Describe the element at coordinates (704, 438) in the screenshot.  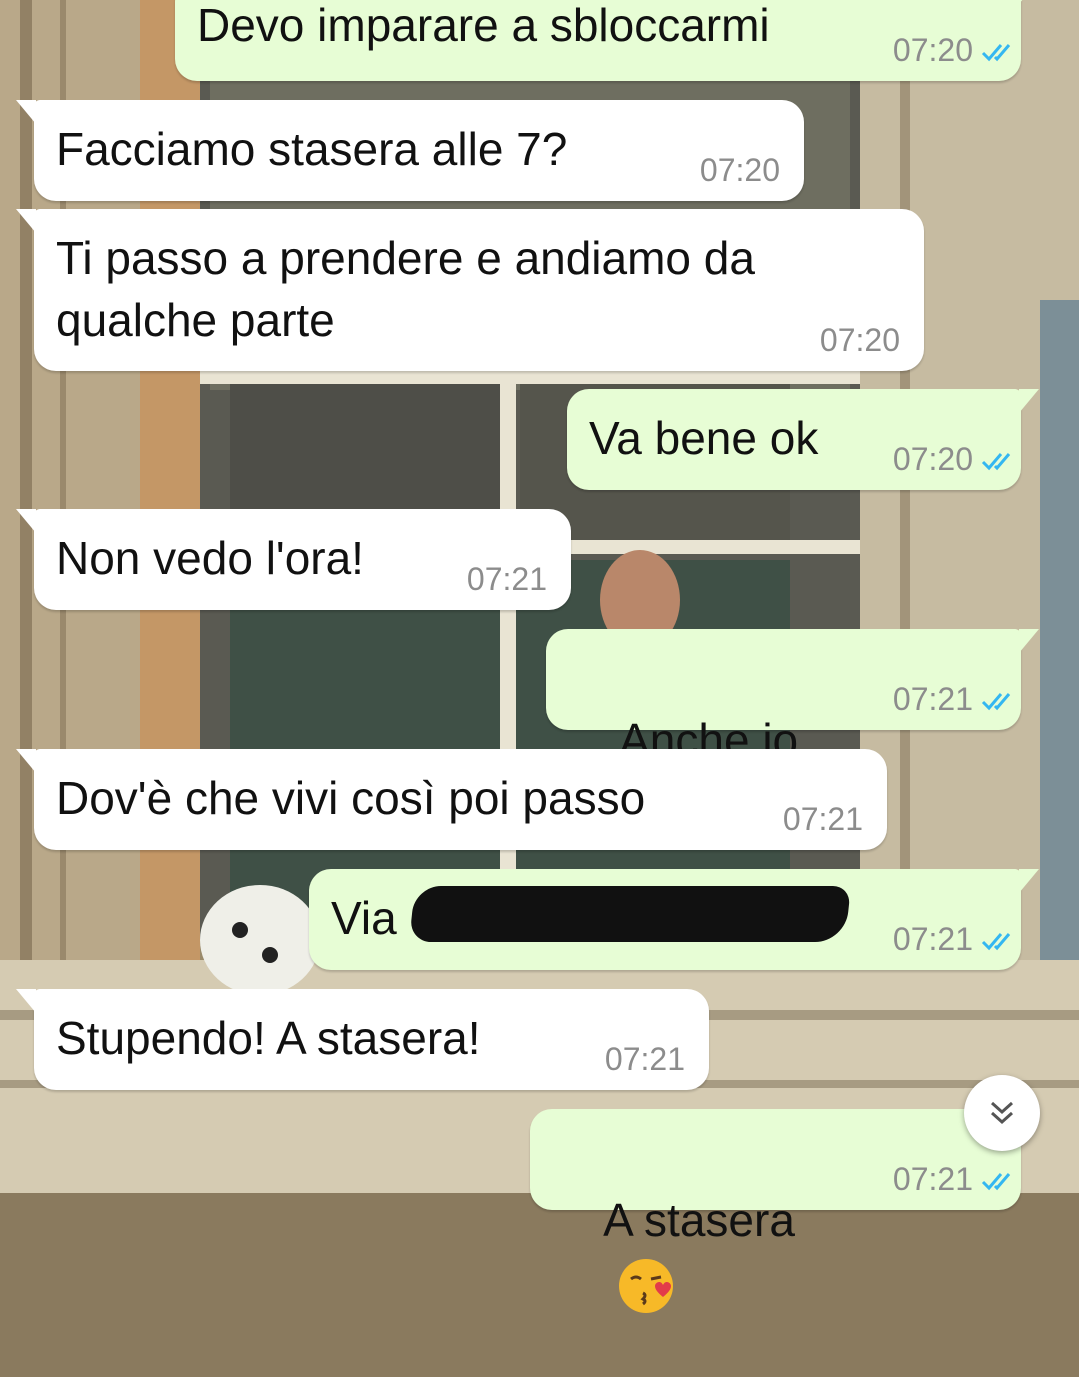
I see `message-text: Va bene ok` at that location.